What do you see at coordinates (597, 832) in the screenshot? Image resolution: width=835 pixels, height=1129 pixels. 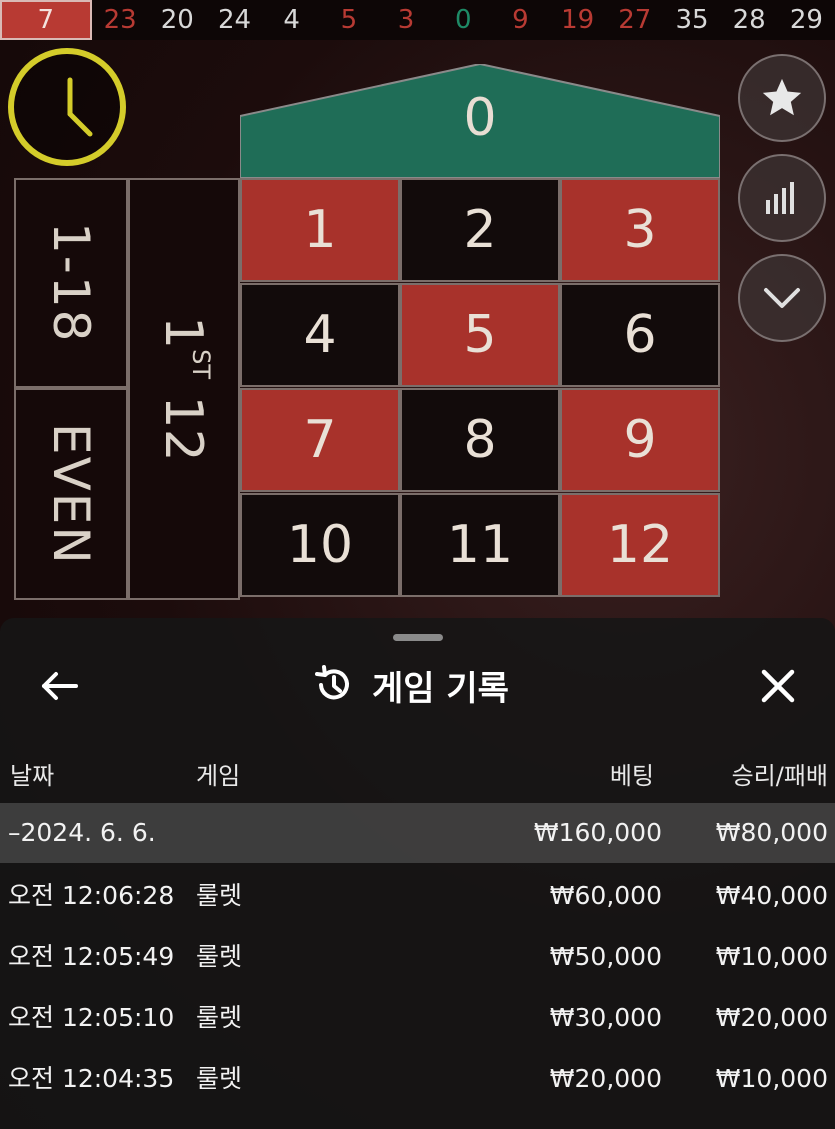 I see `date-group-bet: ₩160,000` at bounding box center [597, 832].